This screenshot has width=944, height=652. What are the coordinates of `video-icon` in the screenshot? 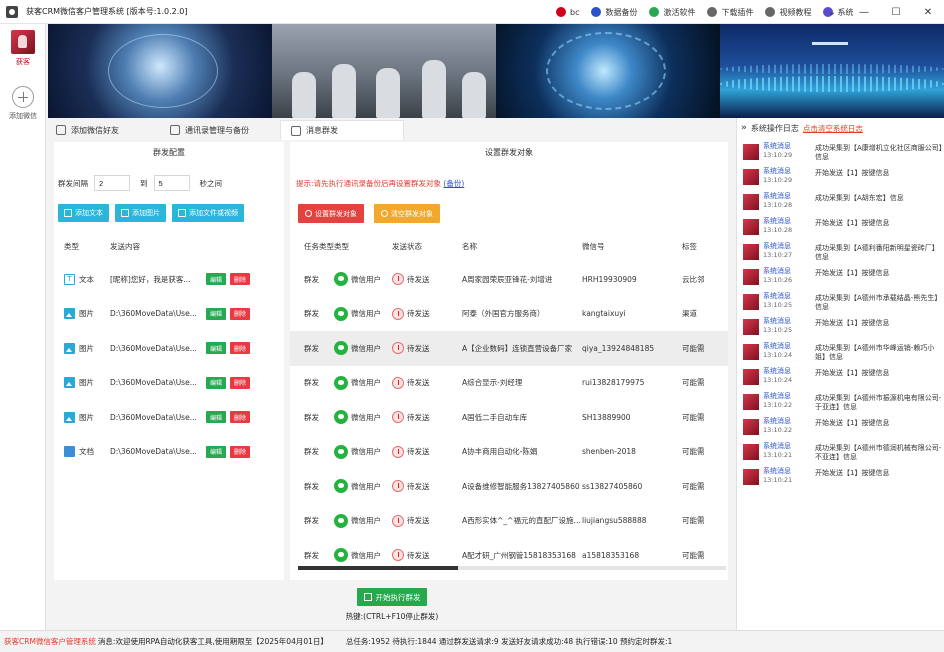 It's located at (770, 12).